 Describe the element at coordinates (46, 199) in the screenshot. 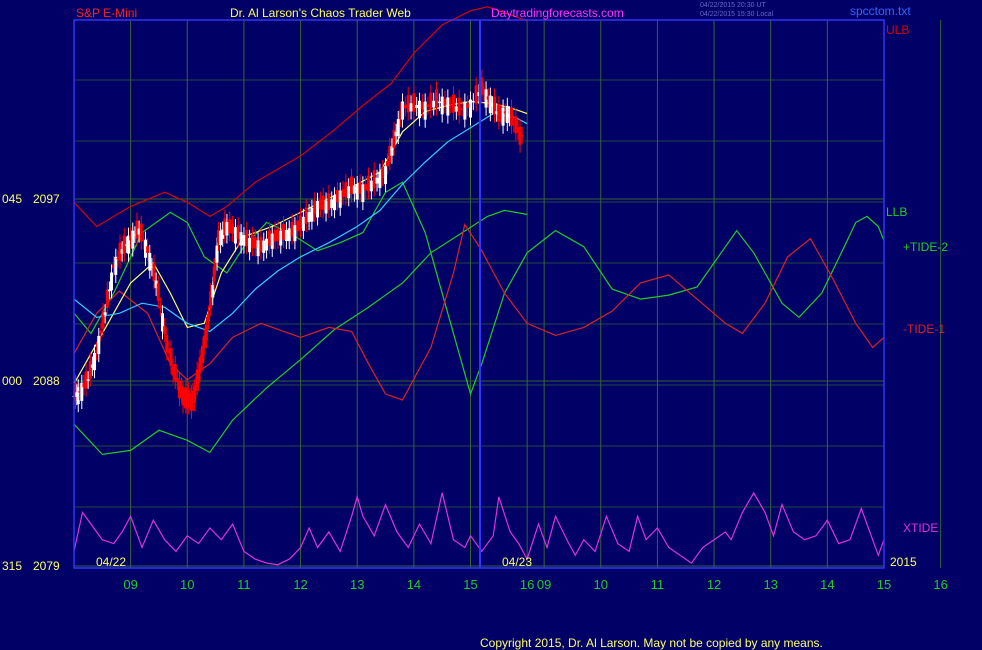

I see `y-tick-label: 2097` at that location.